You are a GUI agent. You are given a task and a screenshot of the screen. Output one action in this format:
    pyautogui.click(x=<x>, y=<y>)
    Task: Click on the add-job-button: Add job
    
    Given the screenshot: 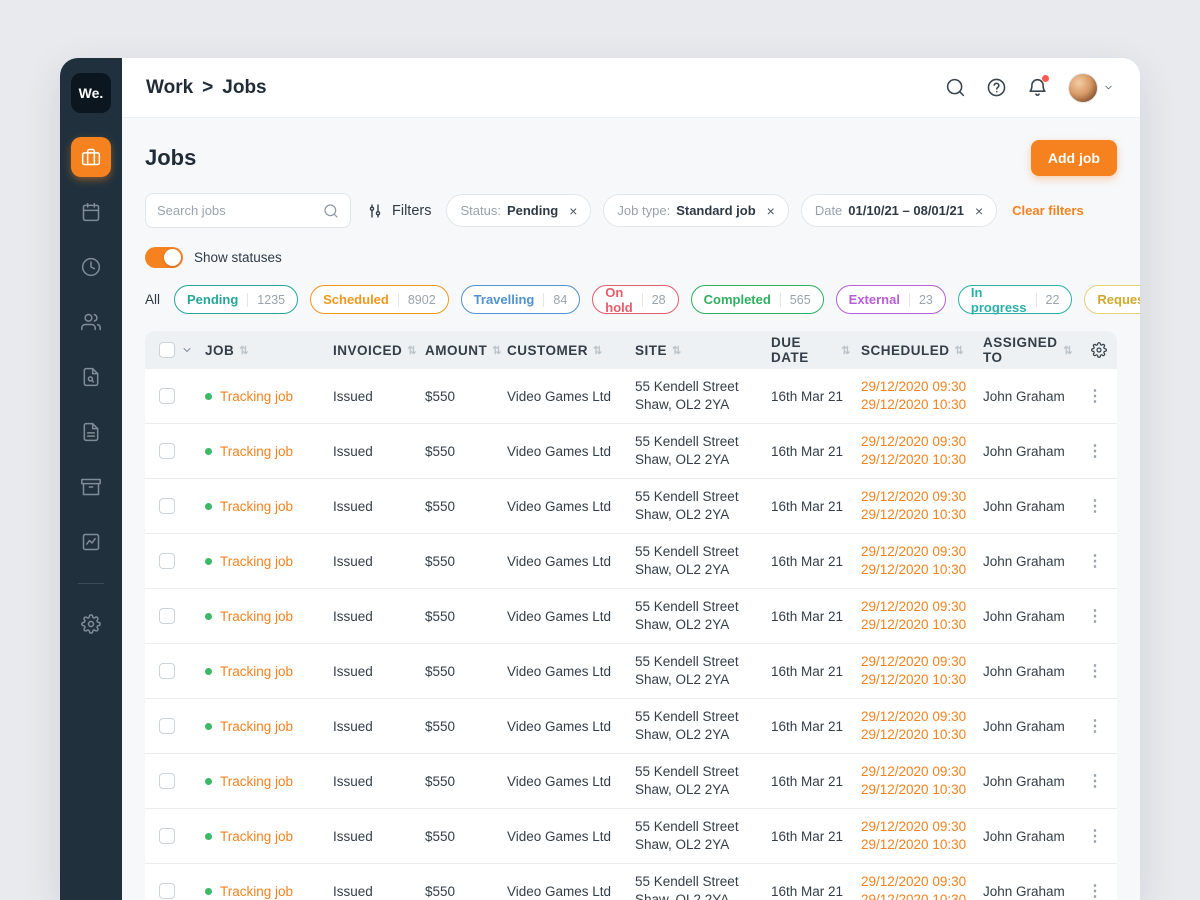 What is the action you would take?
    pyautogui.click(x=1073, y=158)
    